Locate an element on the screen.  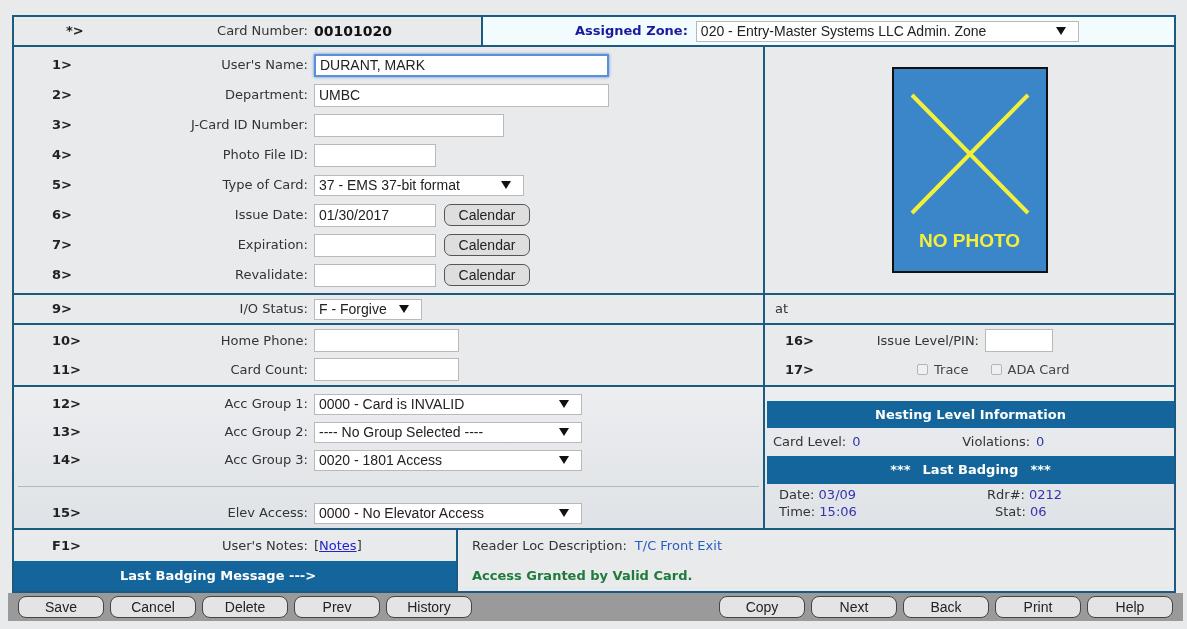
field-label: Card Count: is located at coordinates (269, 369).